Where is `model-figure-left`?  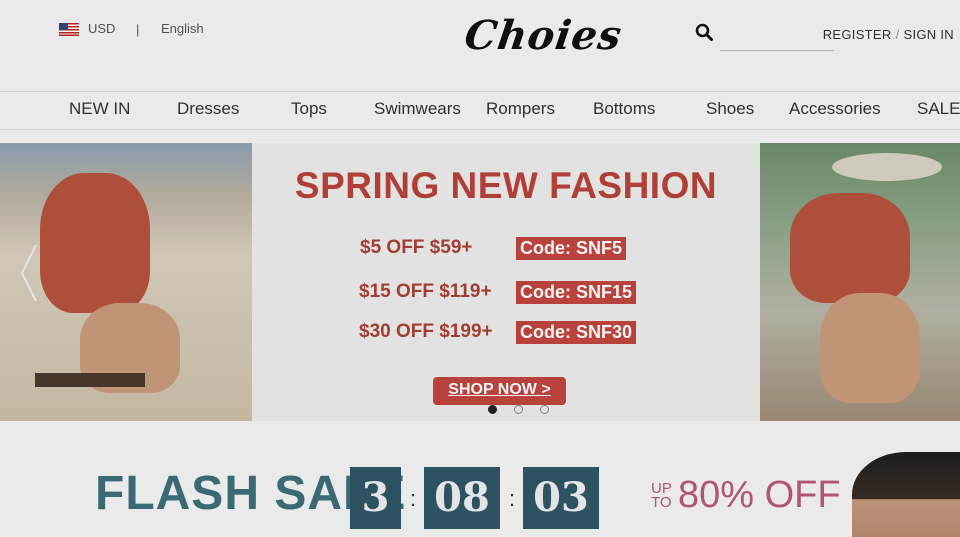
model-figure-left is located at coordinates (95, 243).